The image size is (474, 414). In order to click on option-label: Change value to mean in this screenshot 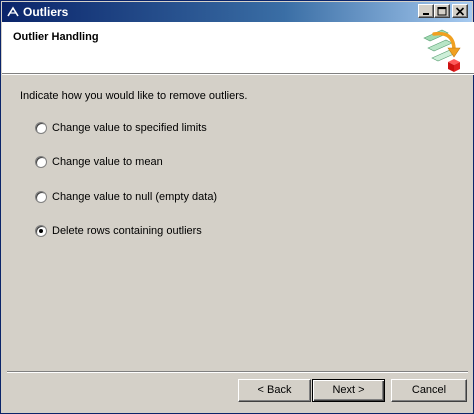, I will do `click(107, 162)`.